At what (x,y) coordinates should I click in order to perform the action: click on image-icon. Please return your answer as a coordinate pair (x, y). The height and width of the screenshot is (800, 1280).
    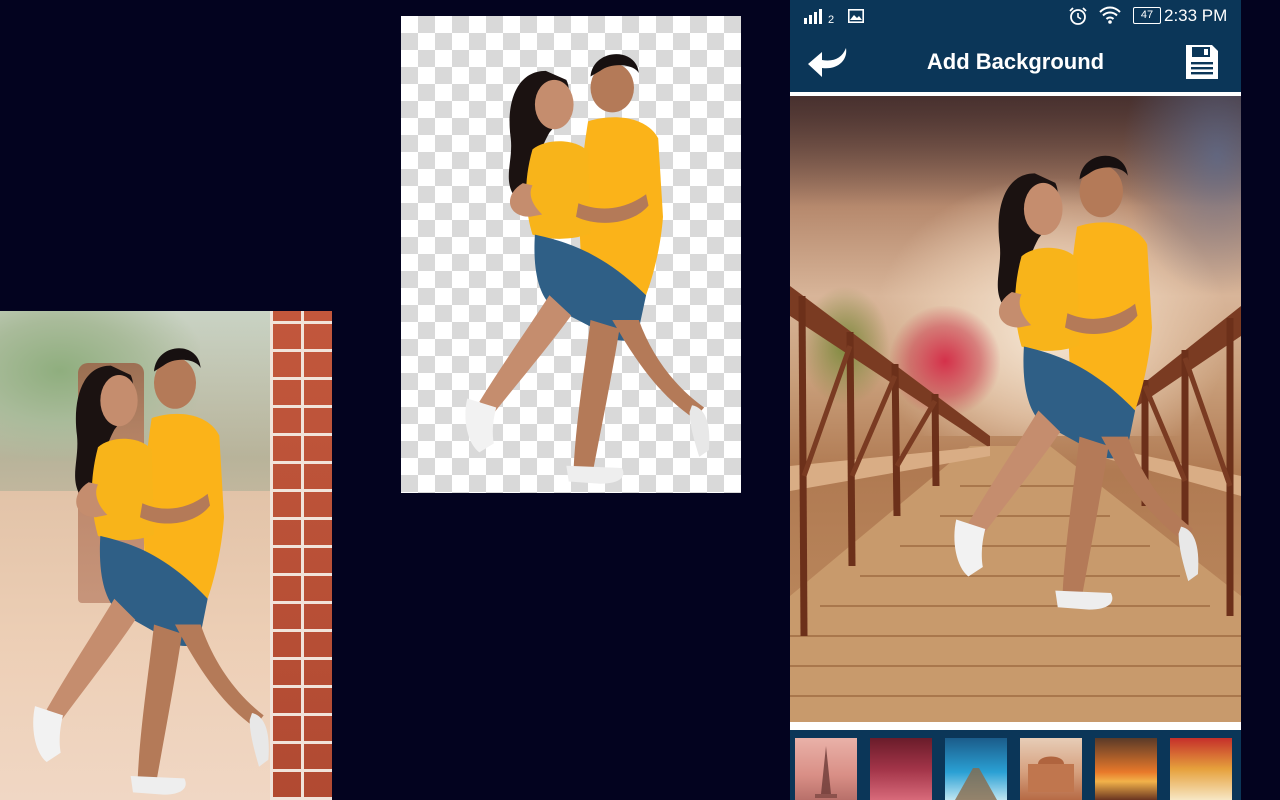
    Looking at the image, I should click on (856, 18).